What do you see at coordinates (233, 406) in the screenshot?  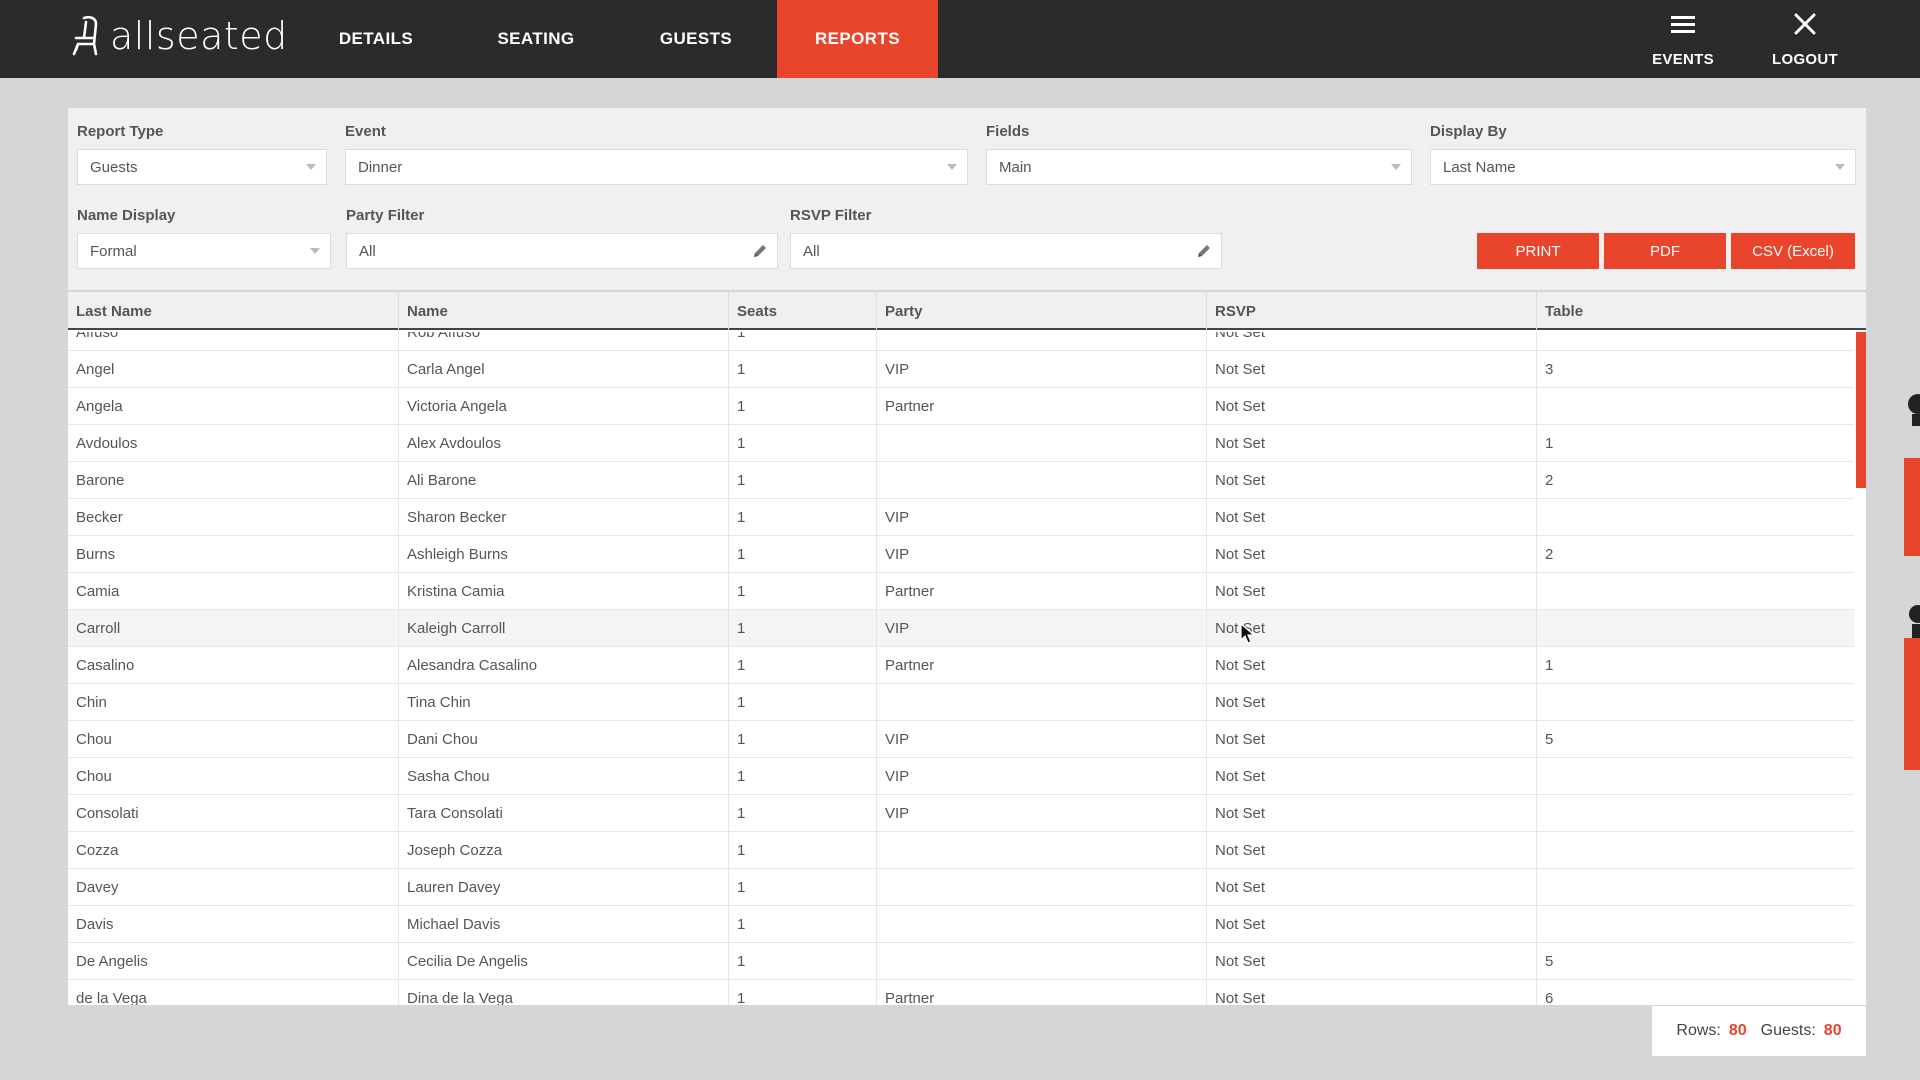 I see `cell-last-name: Angela` at bounding box center [233, 406].